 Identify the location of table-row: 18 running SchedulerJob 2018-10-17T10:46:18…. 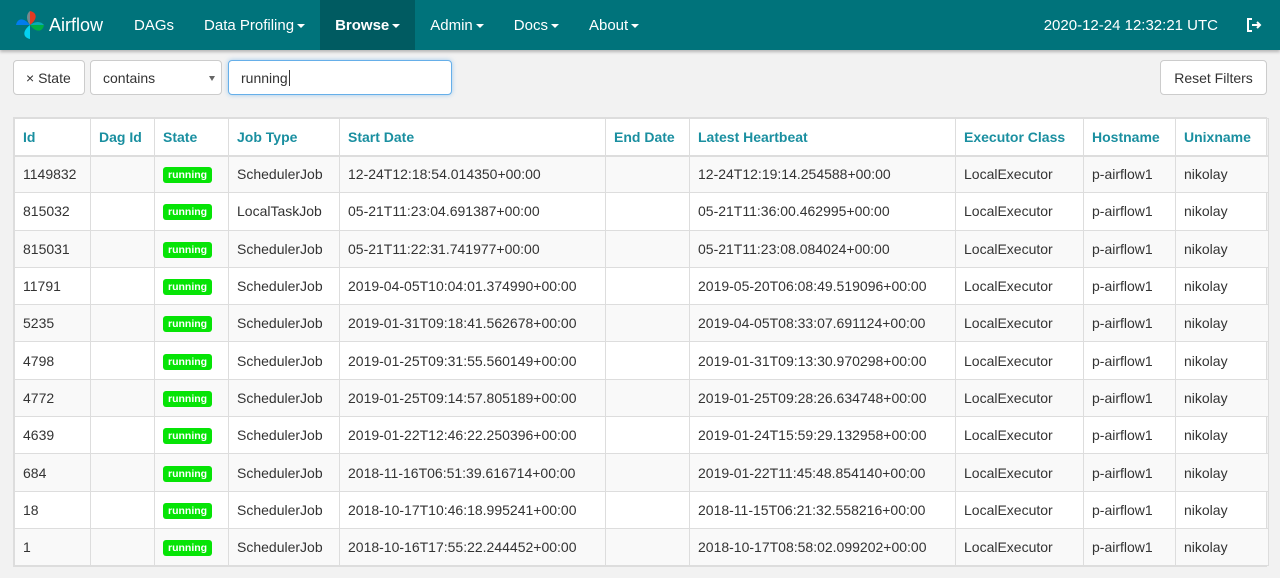
(641, 509).